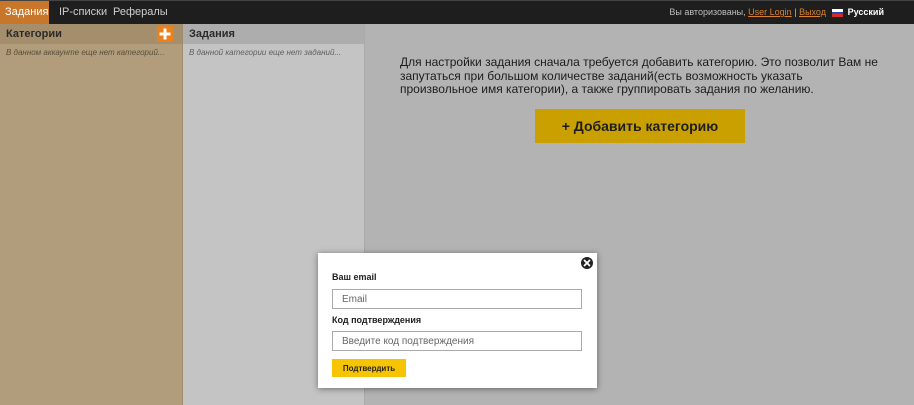 This screenshot has height=405, width=914. Describe the element at coordinates (377, 320) in the screenshot. I see `code-label: Код подтверждения` at that location.